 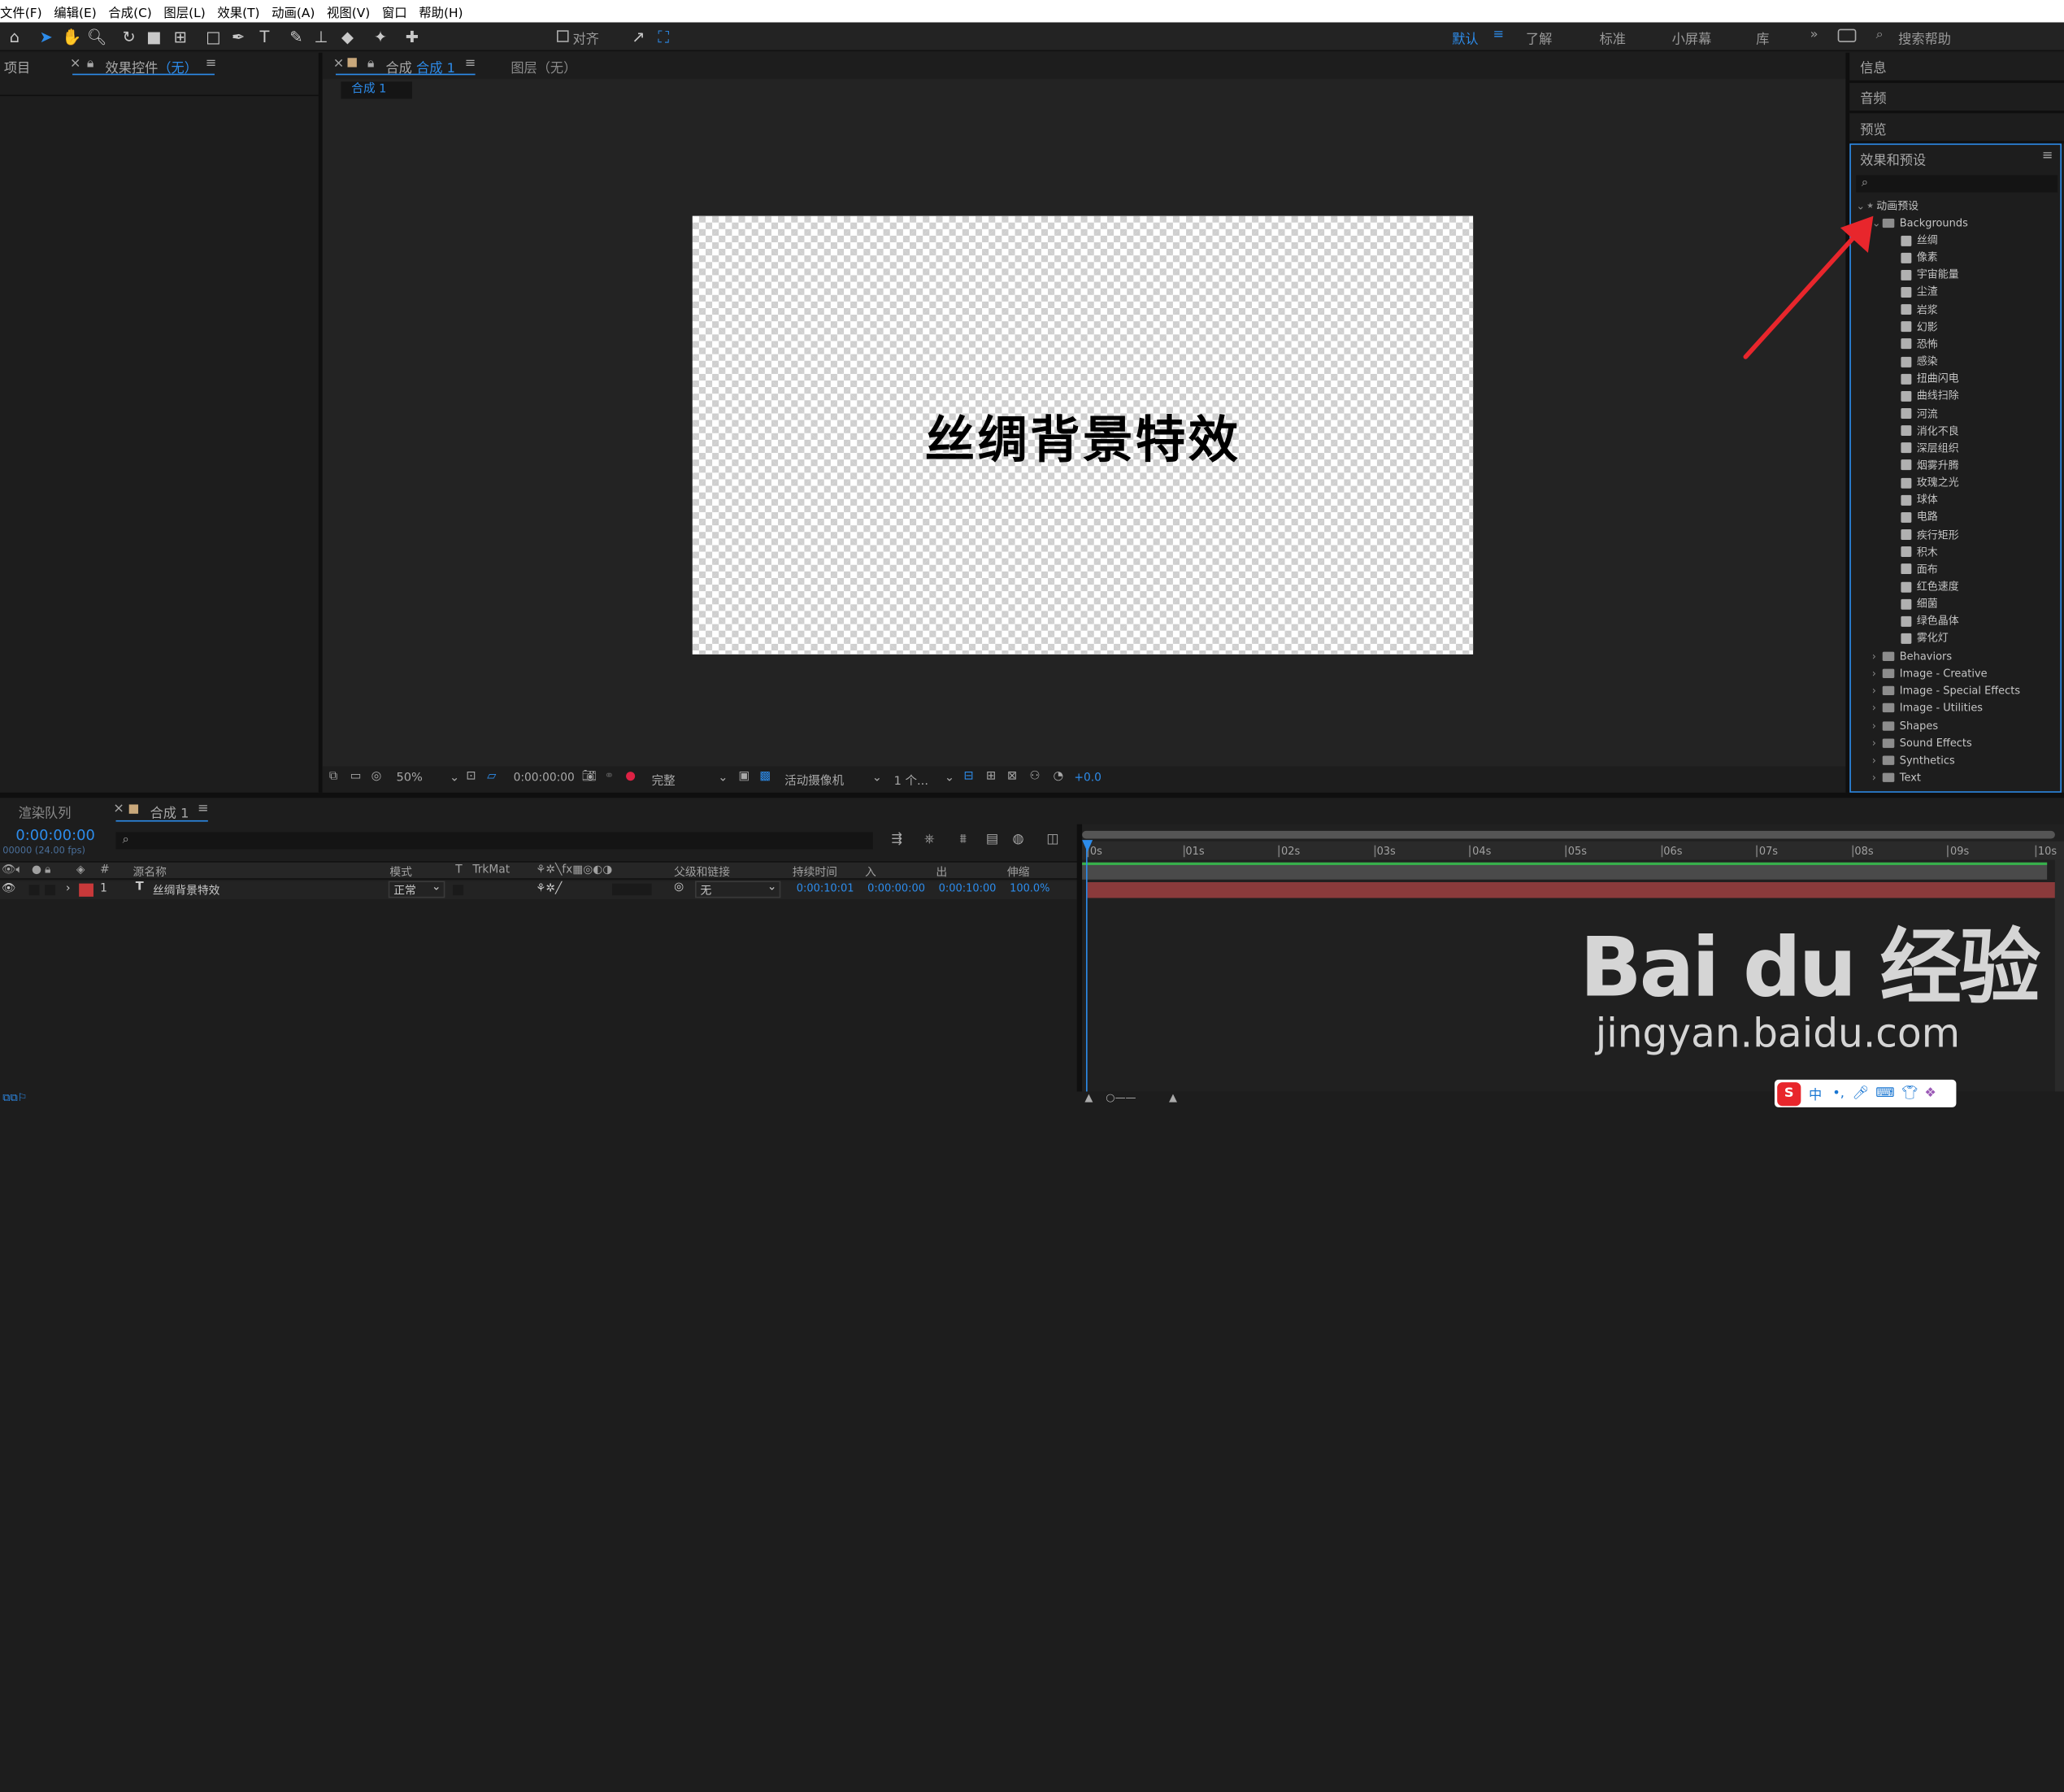 What do you see at coordinates (1920, 309) in the screenshot?
I see `preset-item: 岩浆` at bounding box center [1920, 309].